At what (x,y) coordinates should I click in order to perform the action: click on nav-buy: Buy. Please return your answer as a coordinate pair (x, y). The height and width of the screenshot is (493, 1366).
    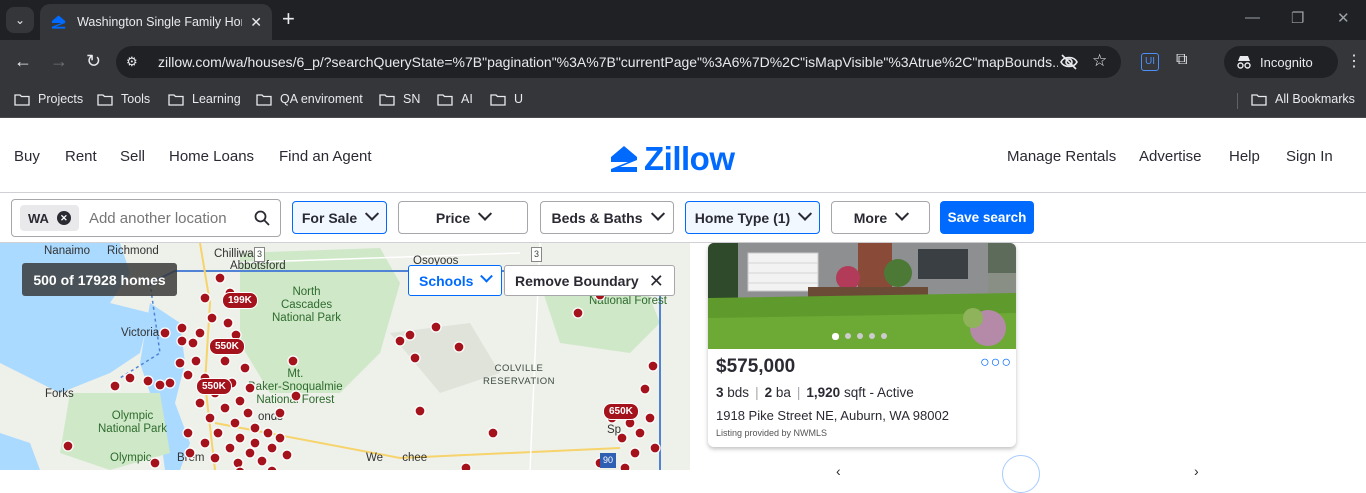
    Looking at the image, I should click on (27, 156).